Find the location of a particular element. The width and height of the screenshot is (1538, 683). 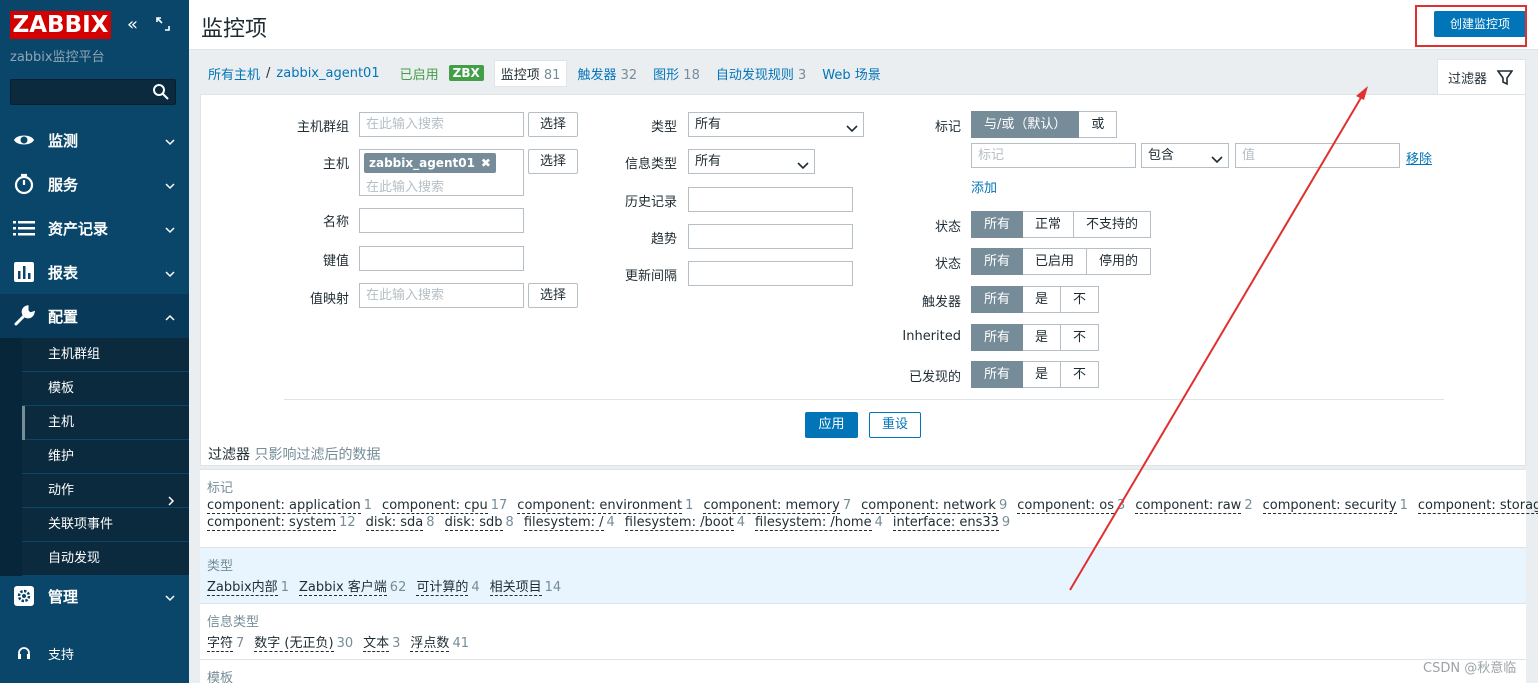

subfilter-item: component: raw 2 is located at coordinates (1194, 506).